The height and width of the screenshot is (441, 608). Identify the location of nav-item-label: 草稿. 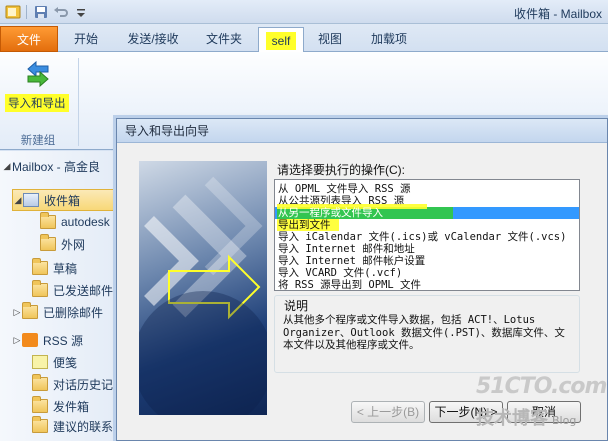
(65, 268).